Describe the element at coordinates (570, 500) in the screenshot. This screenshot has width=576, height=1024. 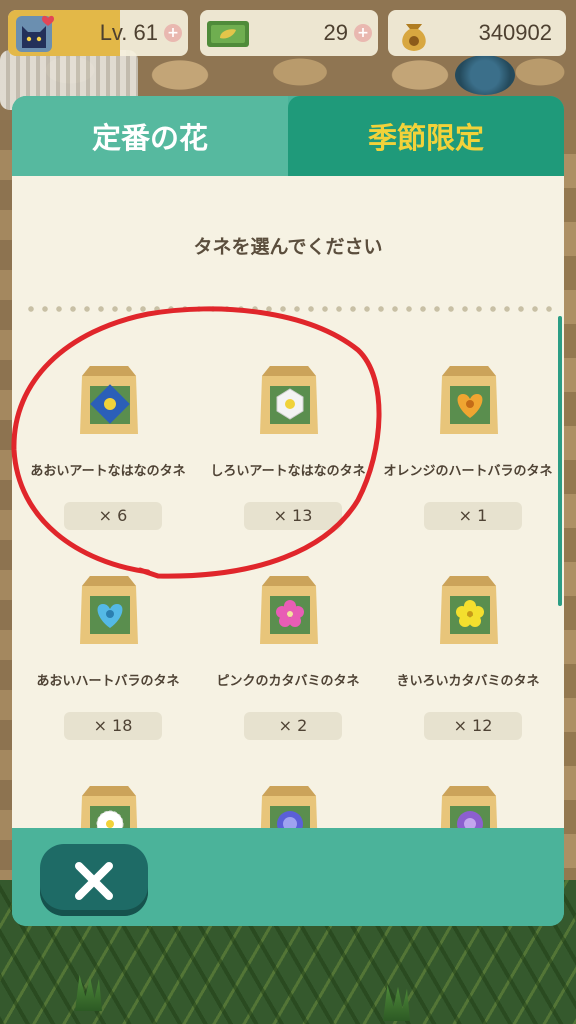
I see `background-edge-right` at that location.